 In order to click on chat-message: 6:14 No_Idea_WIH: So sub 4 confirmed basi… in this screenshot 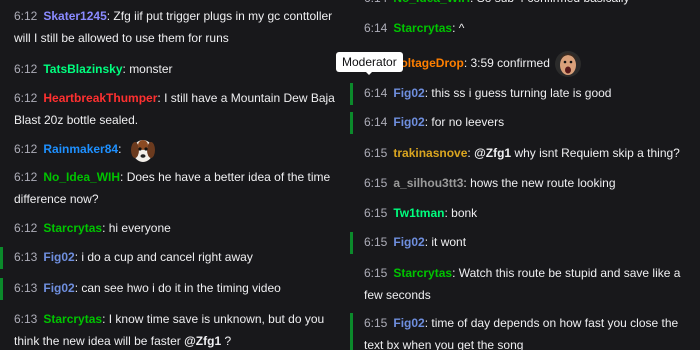, I will do `click(525, 5)`.